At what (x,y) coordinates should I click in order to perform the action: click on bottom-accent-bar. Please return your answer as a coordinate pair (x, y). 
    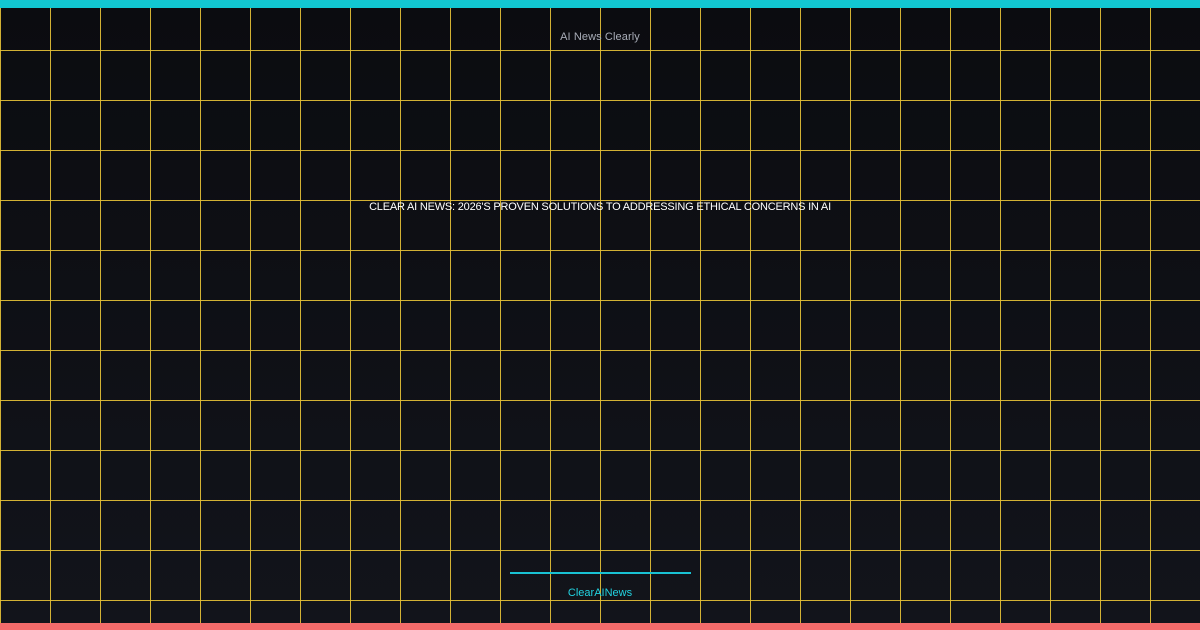
    Looking at the image, I should click on (600, 626).